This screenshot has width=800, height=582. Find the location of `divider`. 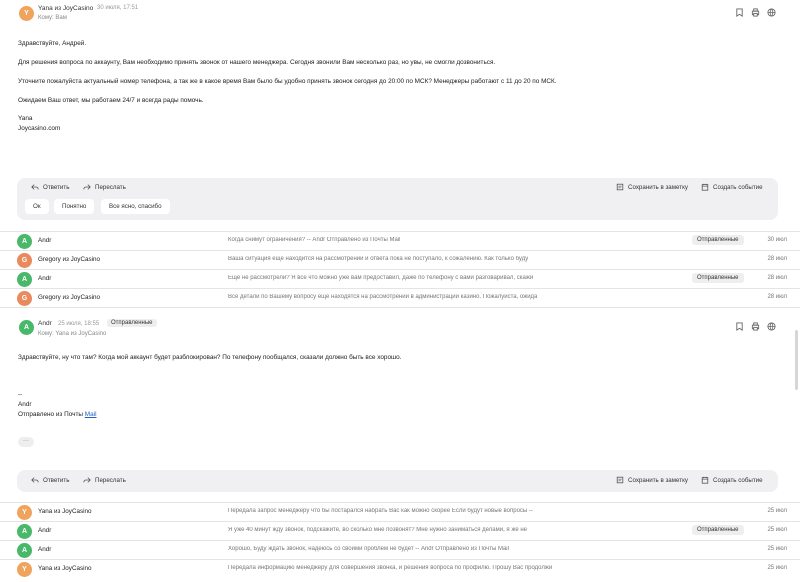

divider is located at coordinates (400, 307).